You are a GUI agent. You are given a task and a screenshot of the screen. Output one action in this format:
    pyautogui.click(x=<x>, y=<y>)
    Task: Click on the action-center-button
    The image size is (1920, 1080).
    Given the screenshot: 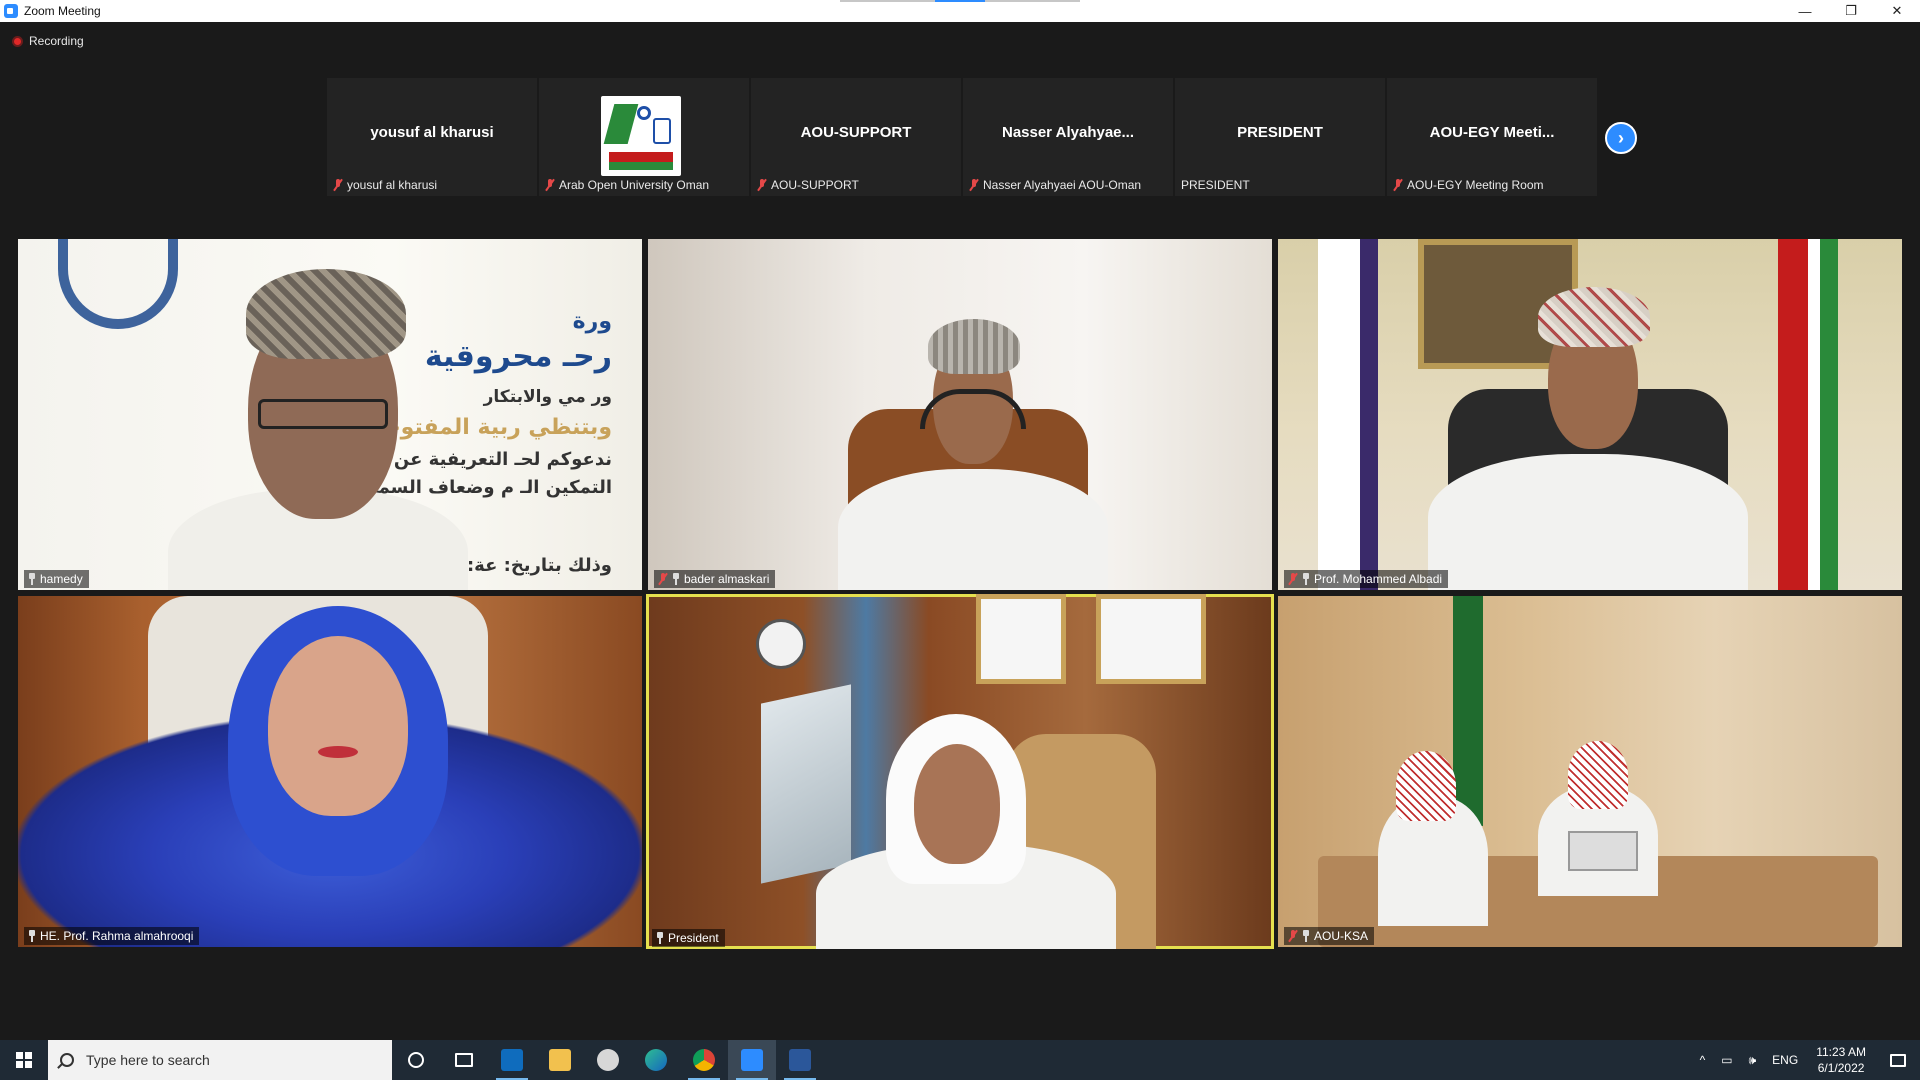 What is the action you would take?
    pyautogui.click(x=1898, y=1060)
    